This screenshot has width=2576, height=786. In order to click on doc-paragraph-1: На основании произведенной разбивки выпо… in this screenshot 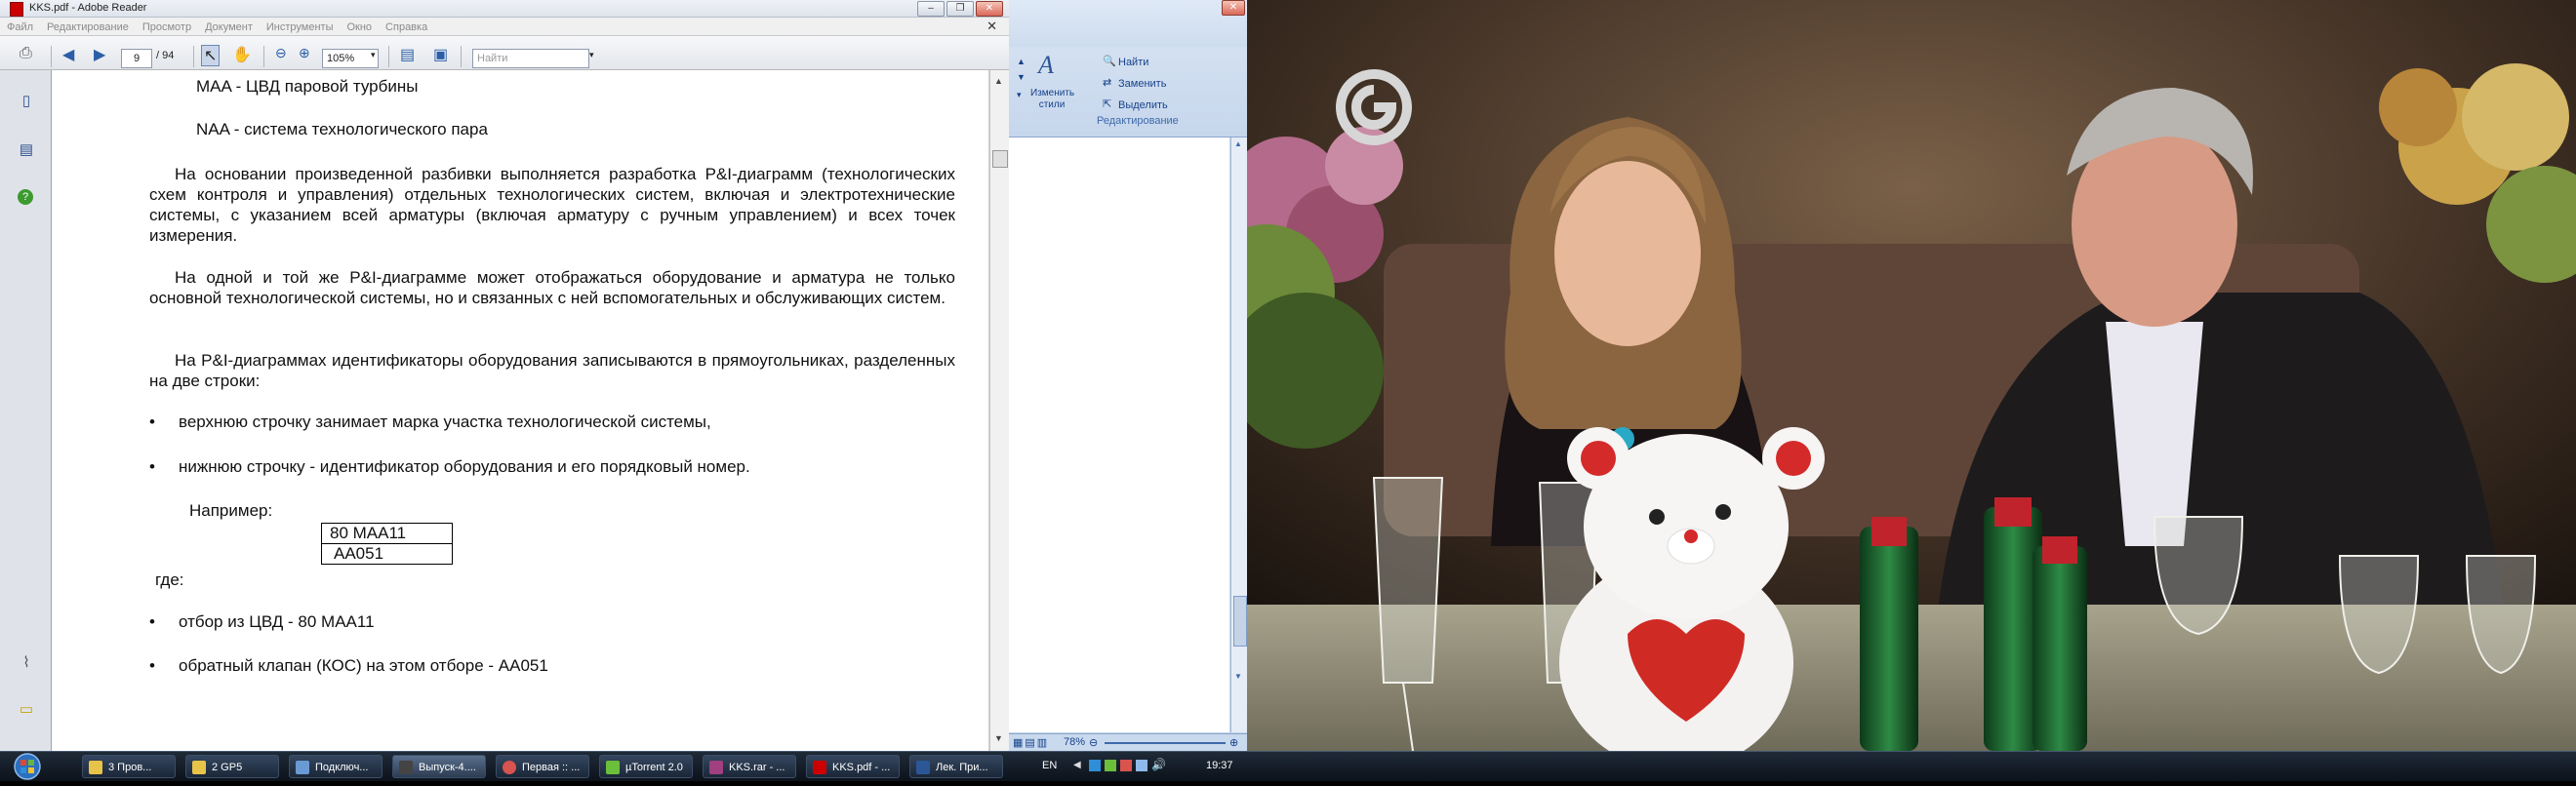, I will do `click(552, 205)`.